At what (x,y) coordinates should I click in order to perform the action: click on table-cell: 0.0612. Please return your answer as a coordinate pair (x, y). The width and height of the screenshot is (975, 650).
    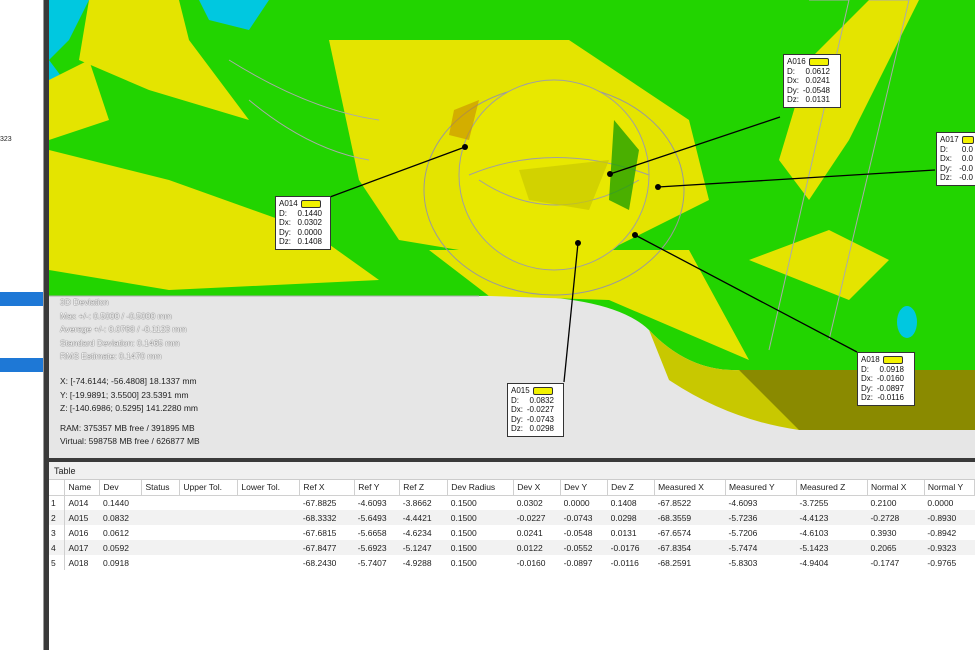
    Looking at the image, I should click on (115, 532).